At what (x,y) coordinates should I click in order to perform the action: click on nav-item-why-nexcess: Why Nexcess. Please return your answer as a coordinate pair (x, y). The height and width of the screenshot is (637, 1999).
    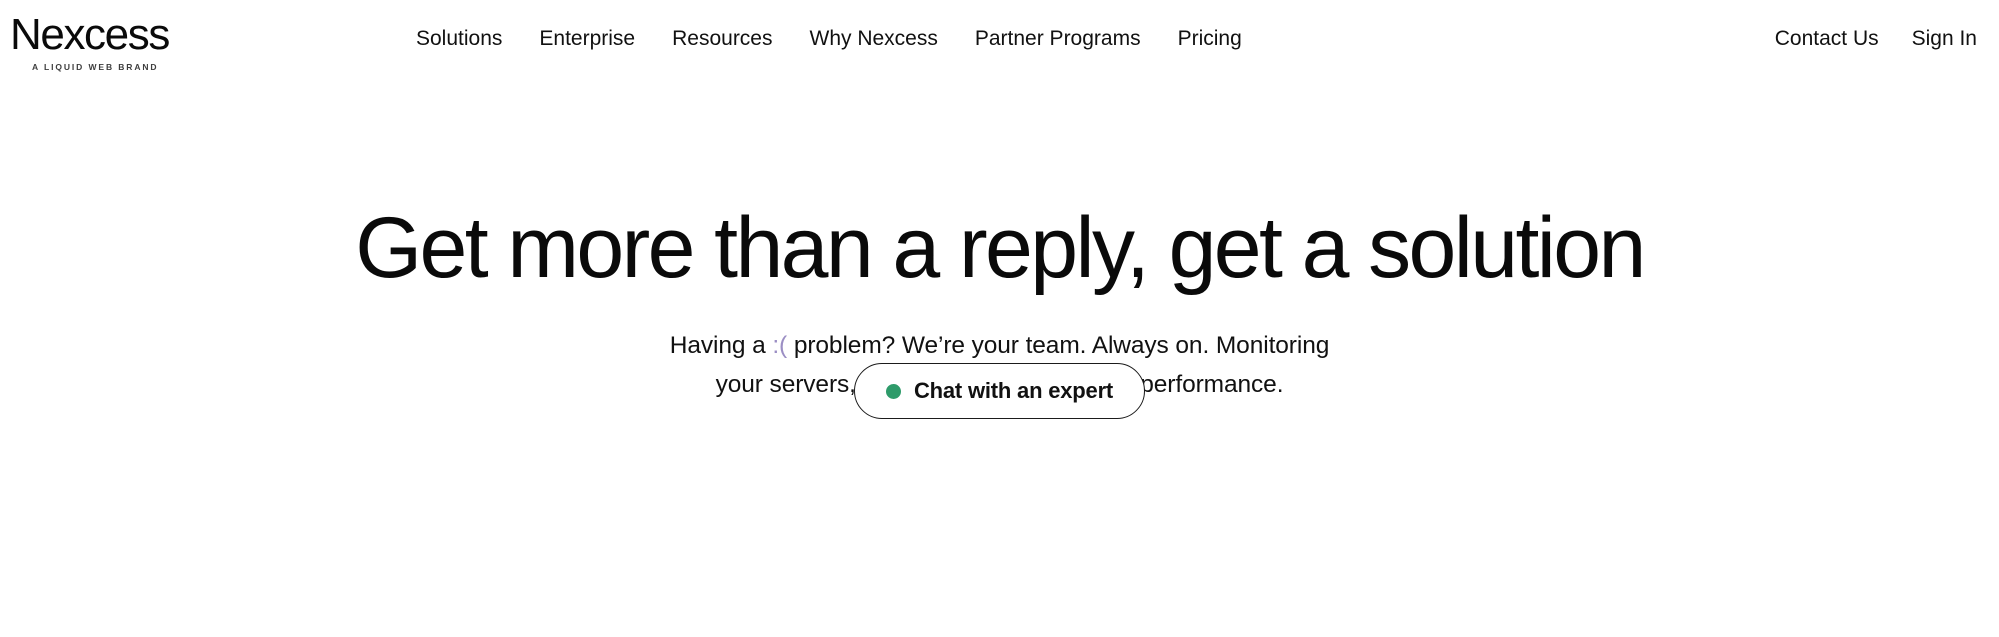
    Looking at the image, I should click on (874, 39).